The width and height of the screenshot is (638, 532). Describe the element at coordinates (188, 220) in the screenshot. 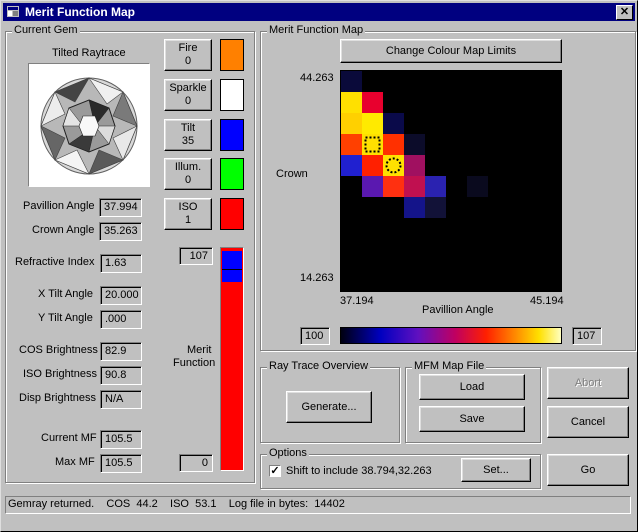

I see `iso-value: 1` at that location.